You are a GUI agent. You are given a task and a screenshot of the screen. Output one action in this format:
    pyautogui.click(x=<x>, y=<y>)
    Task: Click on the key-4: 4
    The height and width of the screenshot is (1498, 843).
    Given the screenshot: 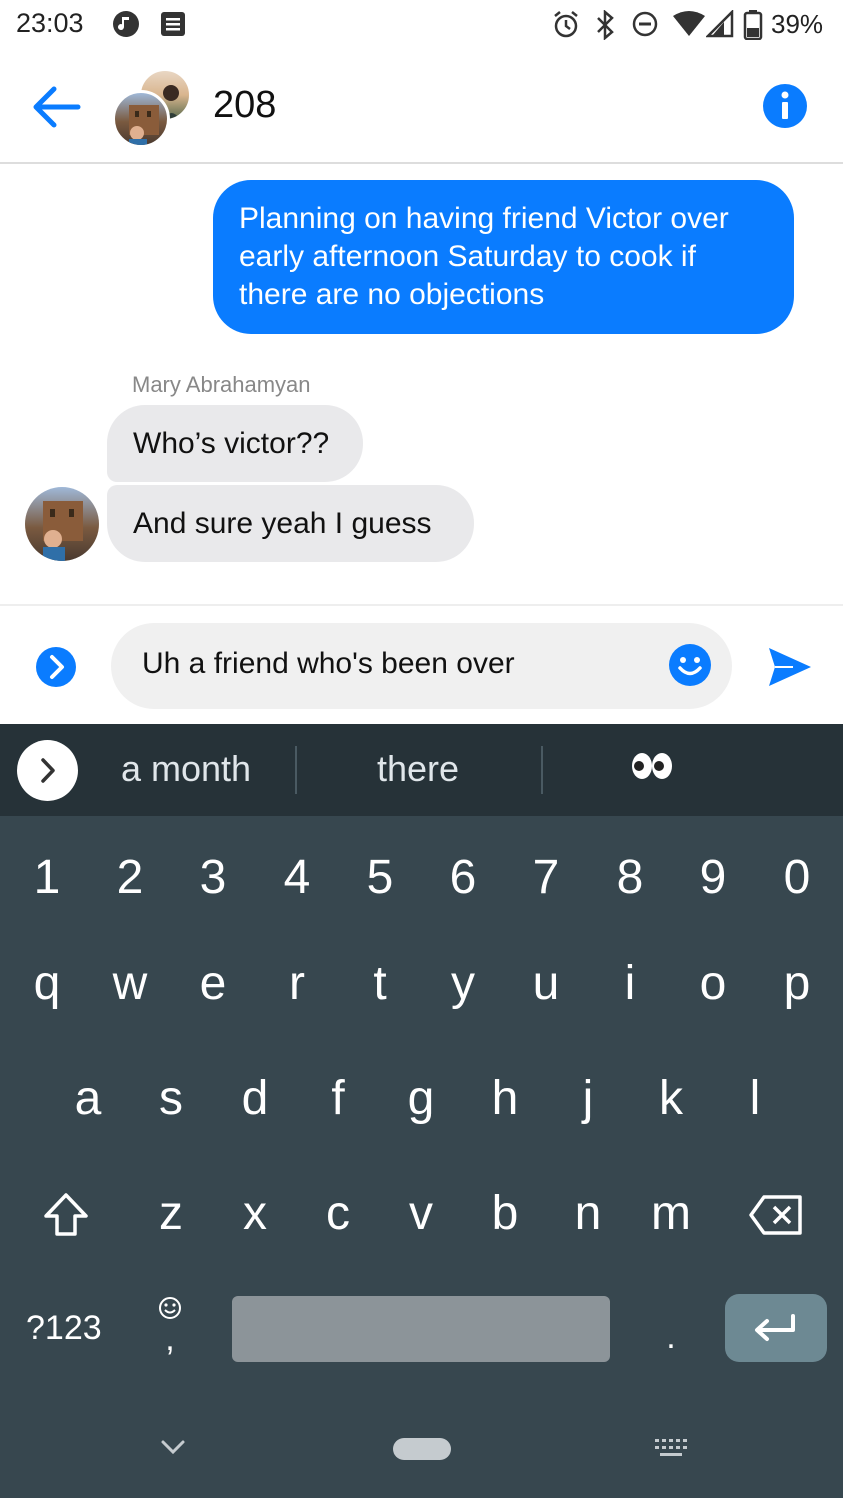 What is the action you would take?
    pyautogui.click(x=297, y=878)
    